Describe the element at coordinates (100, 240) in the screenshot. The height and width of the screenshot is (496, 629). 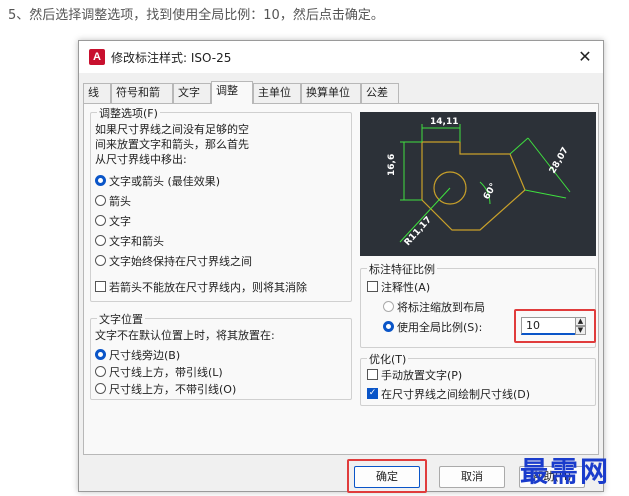
I see `radio-both-text-and-arrows` at that location.